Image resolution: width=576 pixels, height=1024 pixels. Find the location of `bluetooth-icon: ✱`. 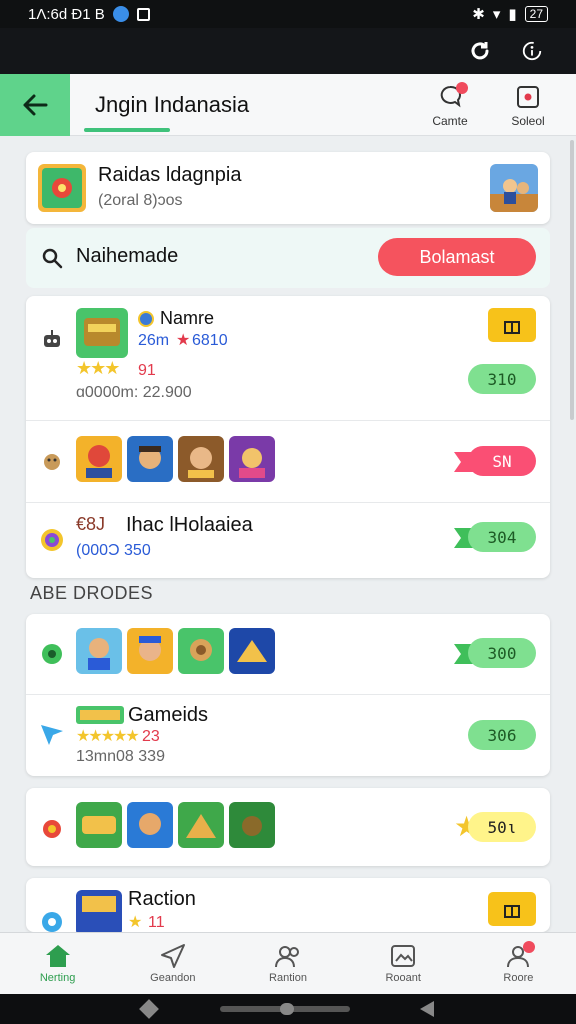

bluetooth-icon: ✱ is located at coordinates (478, 14).